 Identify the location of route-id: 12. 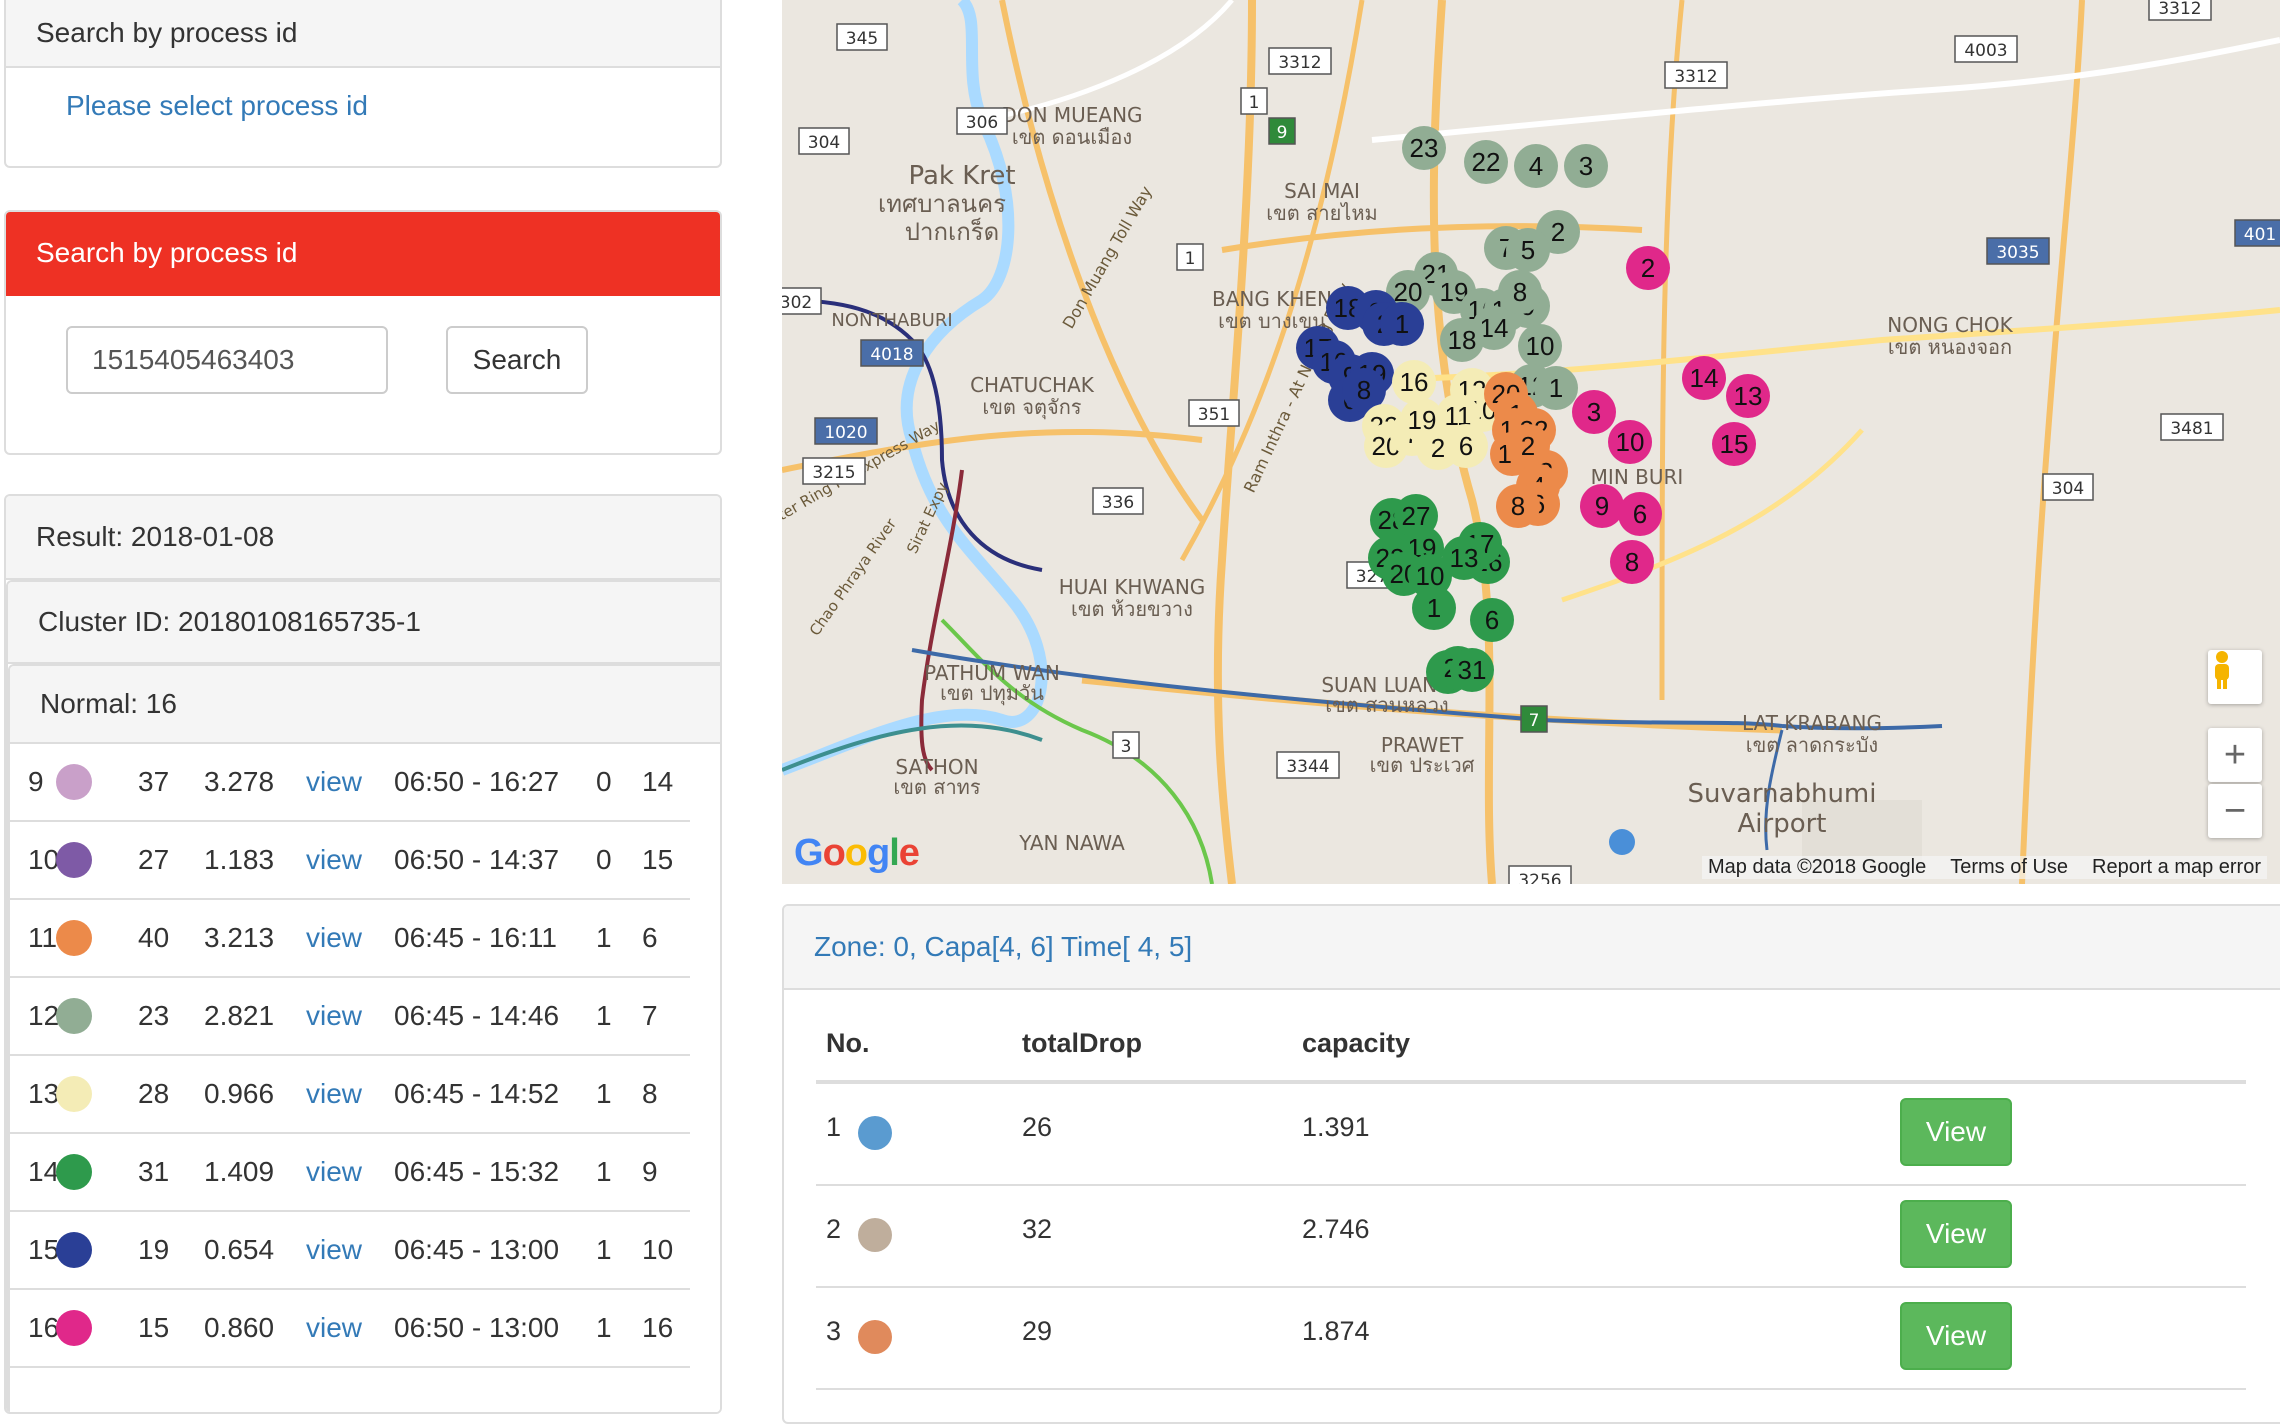
(44, 1015).